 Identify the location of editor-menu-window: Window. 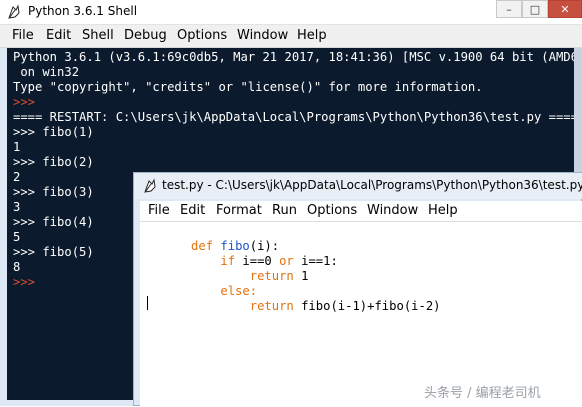
(392, 210).